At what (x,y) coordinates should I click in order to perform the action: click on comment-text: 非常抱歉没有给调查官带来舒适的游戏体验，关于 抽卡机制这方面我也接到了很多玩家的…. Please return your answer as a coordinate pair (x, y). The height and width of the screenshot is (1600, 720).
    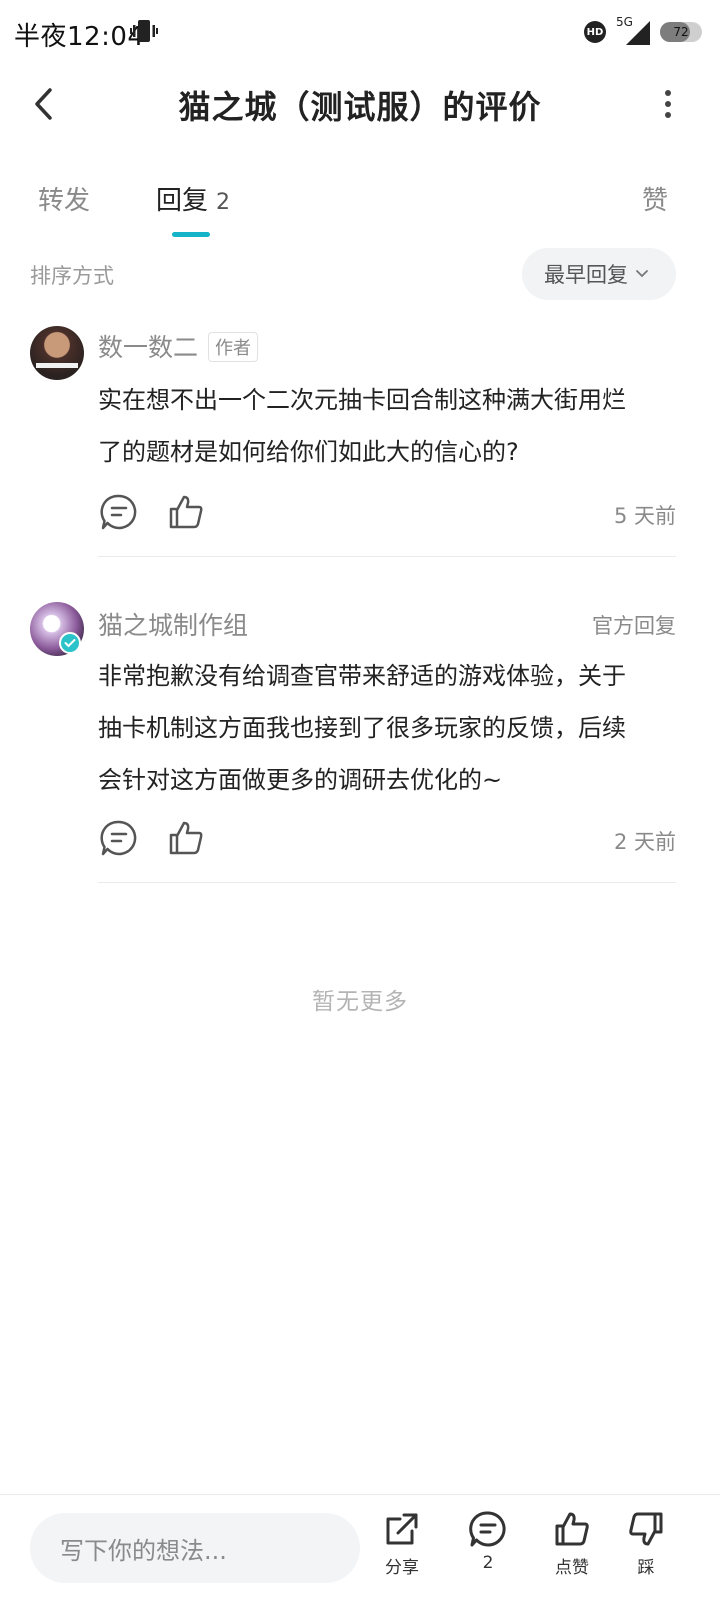
    Looking at the image, I should click on (389, 728).